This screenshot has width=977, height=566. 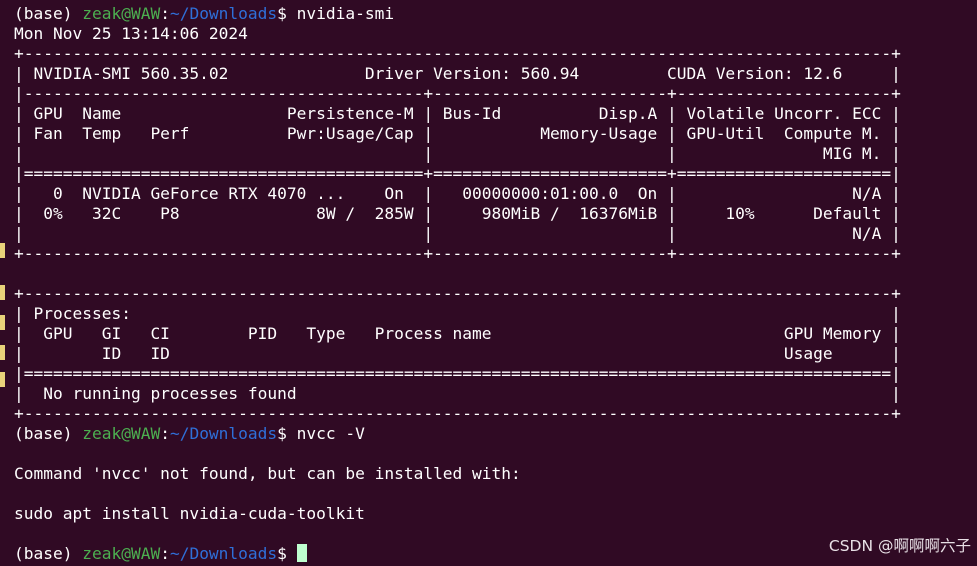 What do you see at coordinates (457, 393) in the screenshot?
I see `processes-none: | No running processes found |` at bounding box center [457, 393].